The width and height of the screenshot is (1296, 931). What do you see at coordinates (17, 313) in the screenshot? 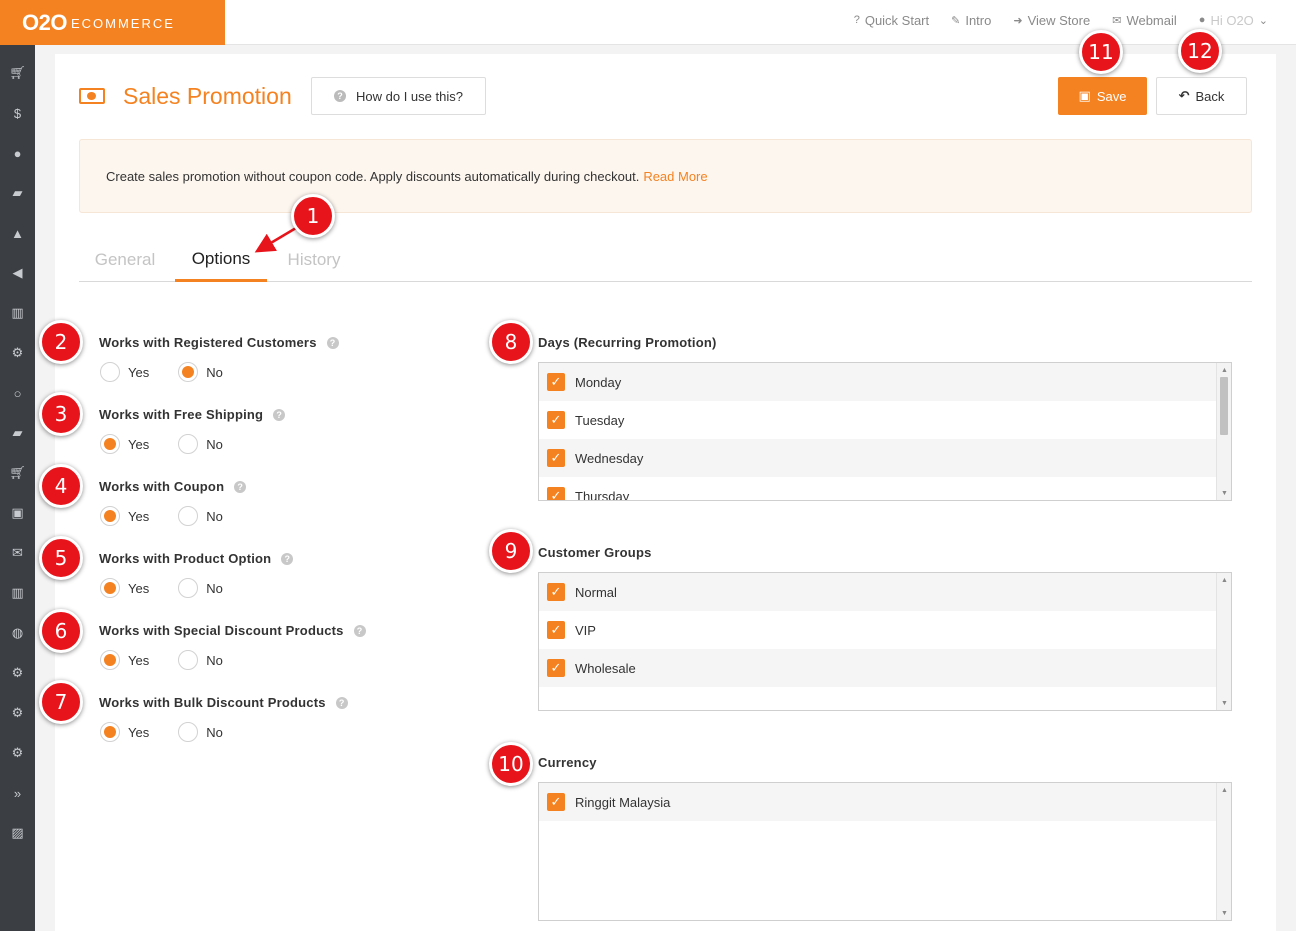
I see `bar-chart-icon: ▥` at bounding box center [17, 313].